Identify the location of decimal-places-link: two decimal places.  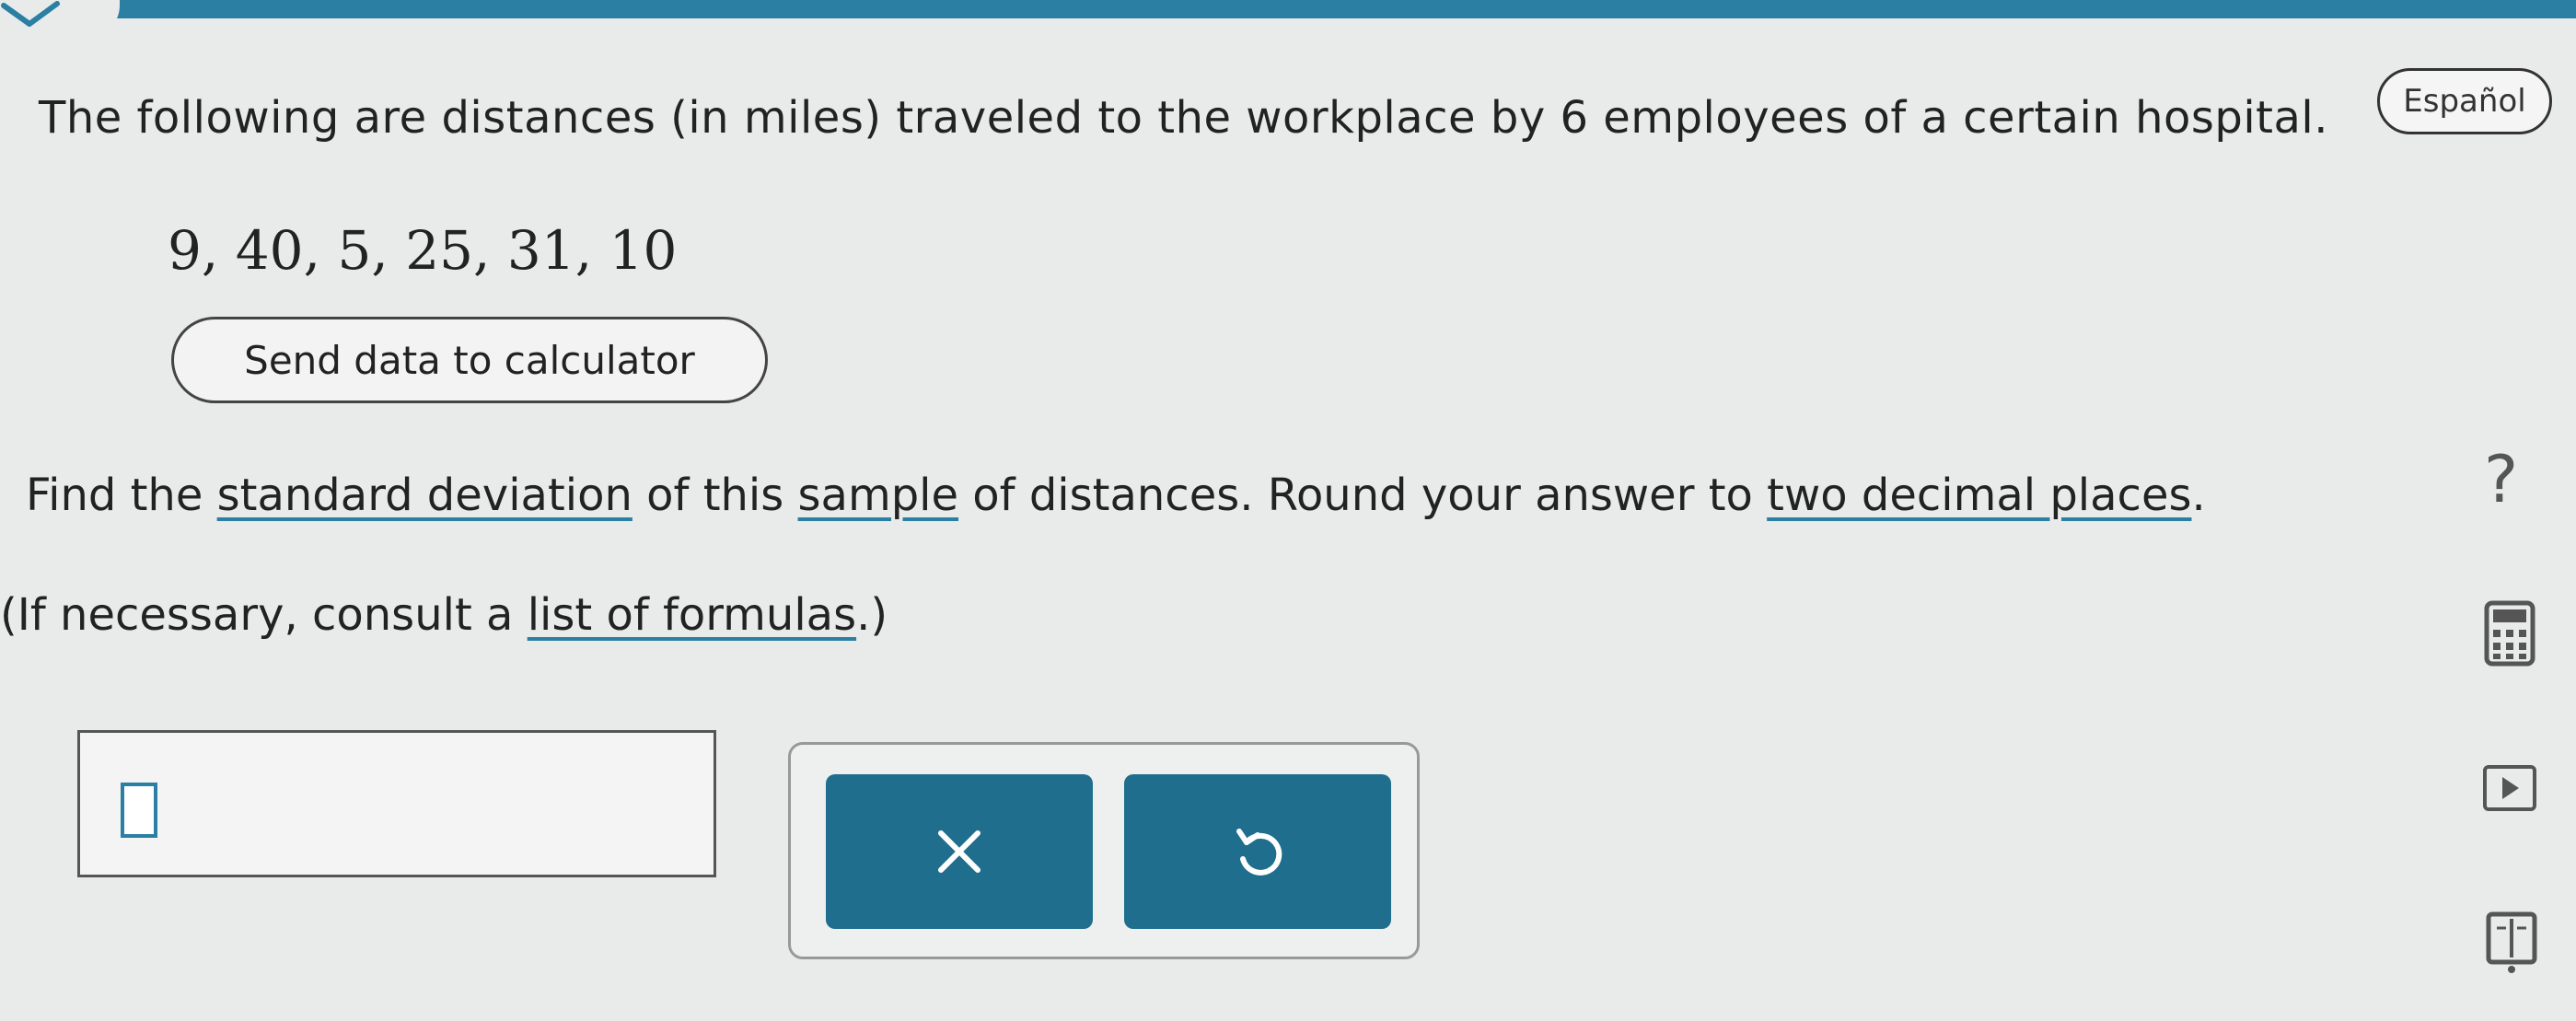
(1979, 495).